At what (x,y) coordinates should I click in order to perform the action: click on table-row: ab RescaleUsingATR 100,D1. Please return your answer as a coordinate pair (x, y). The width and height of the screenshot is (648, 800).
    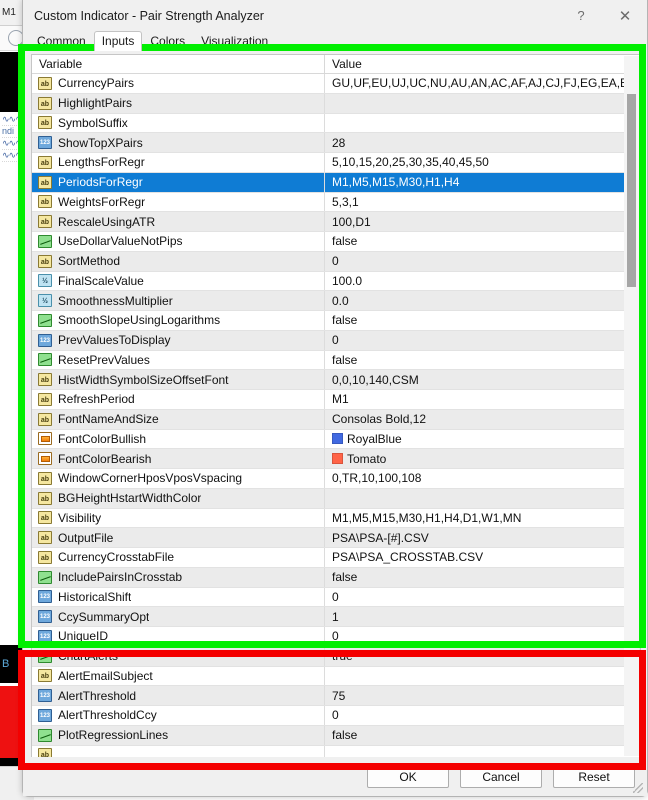
    Looking at the image, I should click on (336, 222).